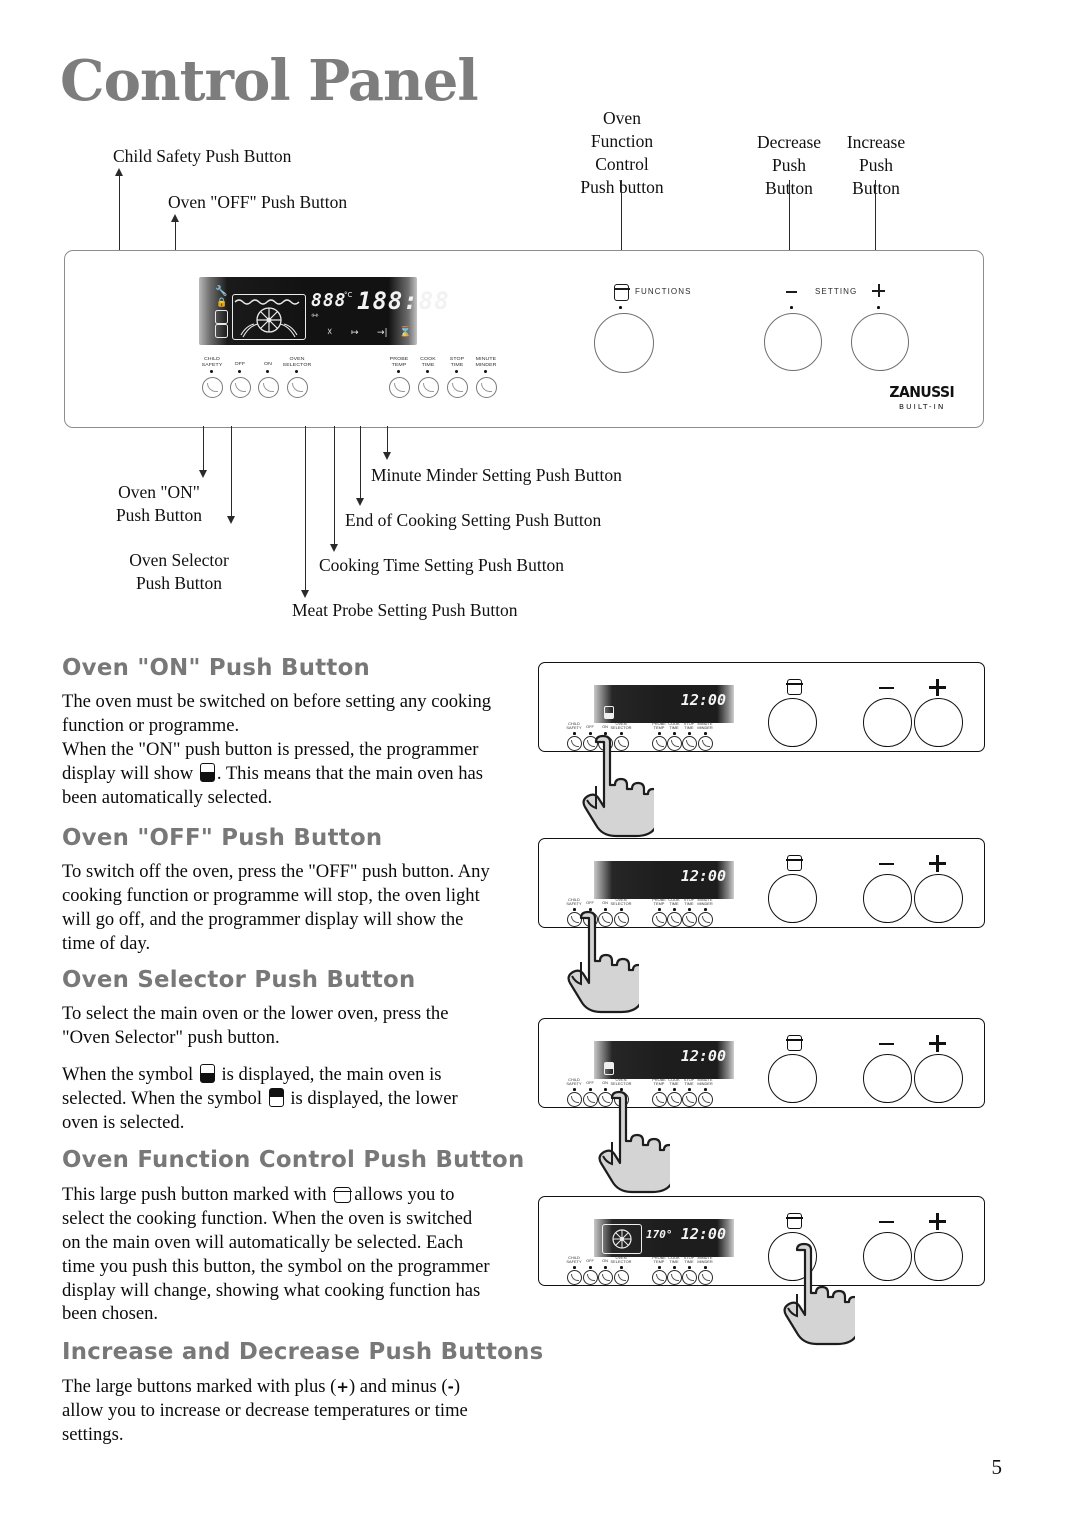  Describe the element at coordinates (207, 1073) in the screenshot. I see `main-oven-symbol-icon` at that location.